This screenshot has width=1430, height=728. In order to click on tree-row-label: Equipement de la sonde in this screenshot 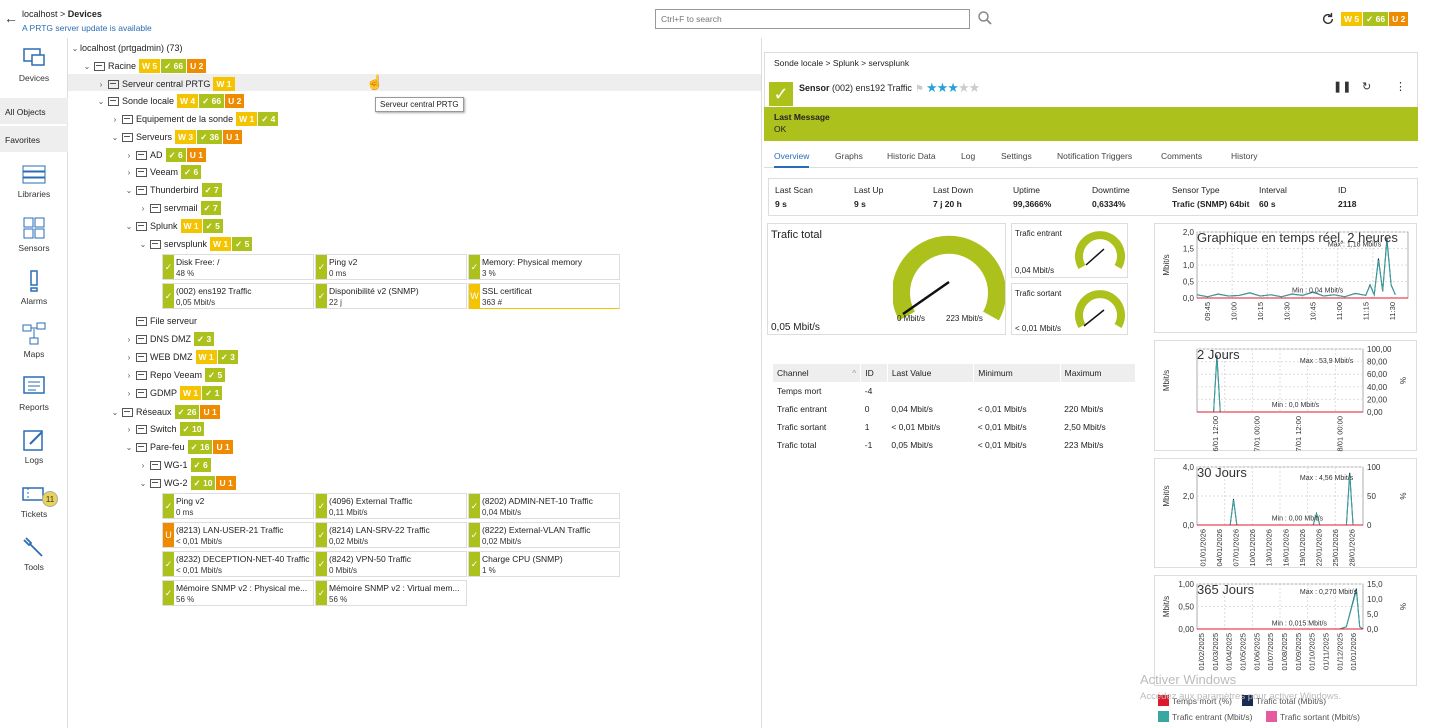, I will do `click(184, 119)`.